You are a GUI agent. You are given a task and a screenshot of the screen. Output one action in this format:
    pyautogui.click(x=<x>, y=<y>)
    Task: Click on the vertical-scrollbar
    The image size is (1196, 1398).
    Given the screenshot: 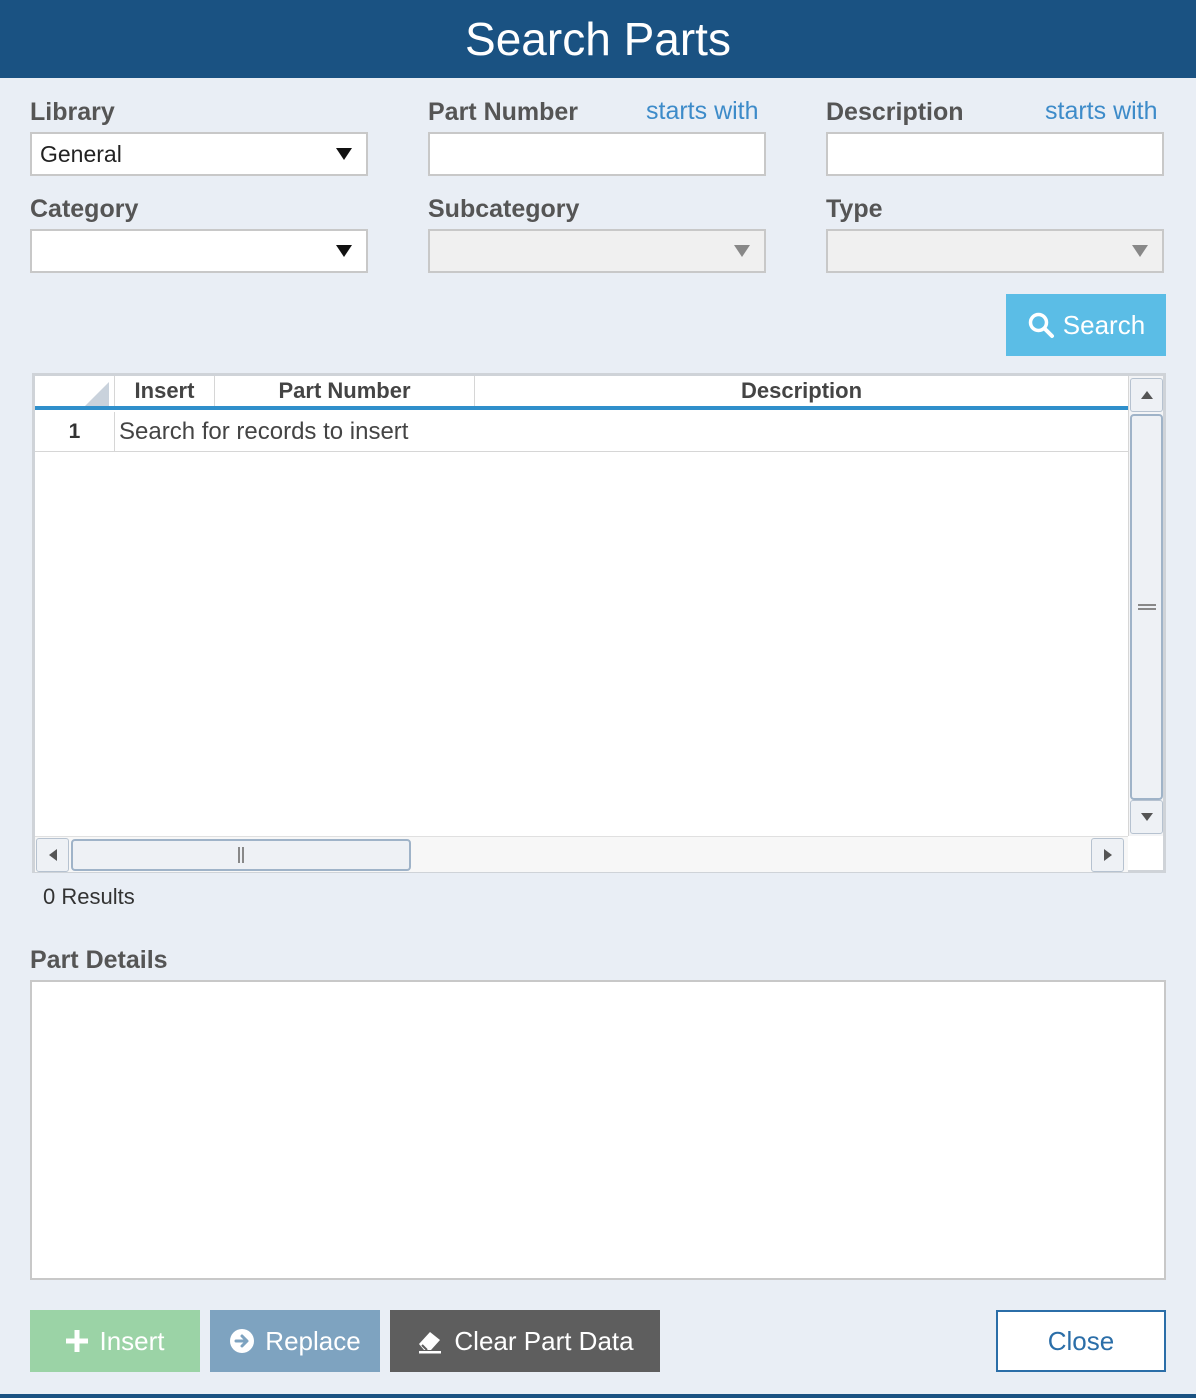 What is the action you would take?
    pyautogui.click(x=1145, y=606)
    